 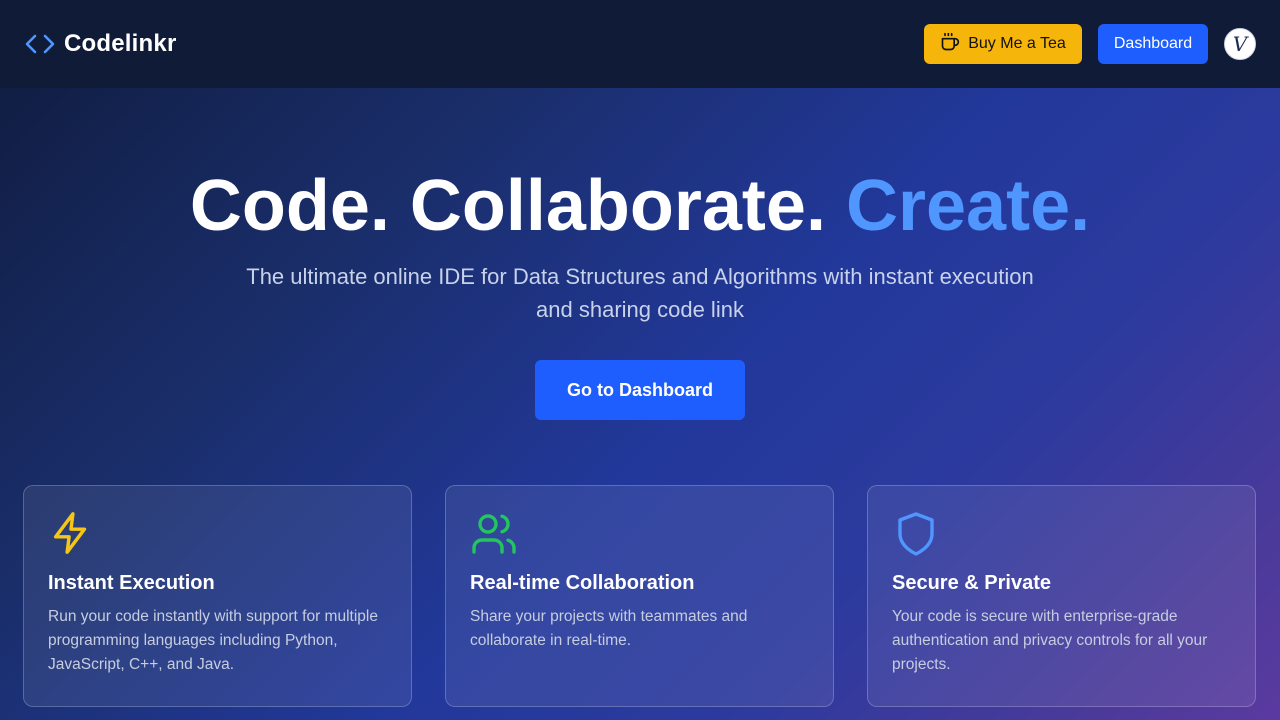 I want to click on users-icon, so click(x=639, y=534).